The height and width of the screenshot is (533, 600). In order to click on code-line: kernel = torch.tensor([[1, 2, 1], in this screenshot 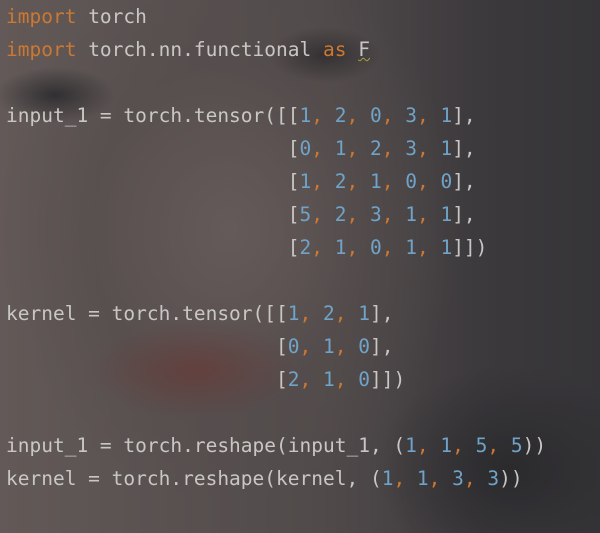, I will do `click(276, 313)`.